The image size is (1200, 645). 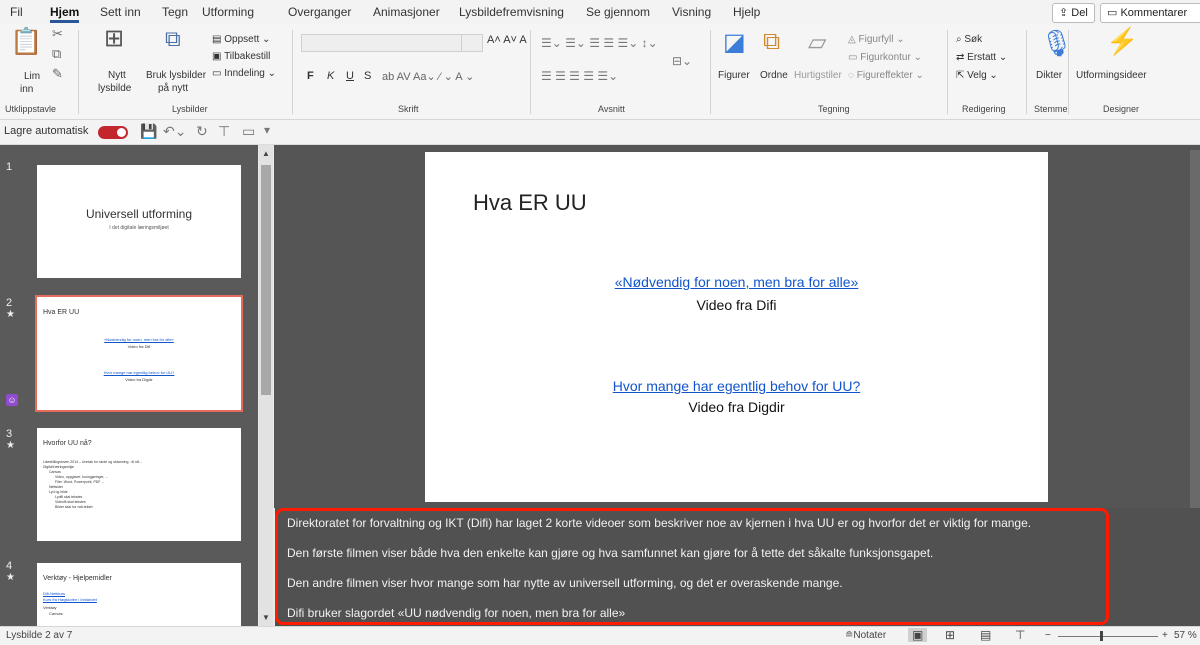 I want to click on new-slide-label: Nytt, so click(x=117, y=75).